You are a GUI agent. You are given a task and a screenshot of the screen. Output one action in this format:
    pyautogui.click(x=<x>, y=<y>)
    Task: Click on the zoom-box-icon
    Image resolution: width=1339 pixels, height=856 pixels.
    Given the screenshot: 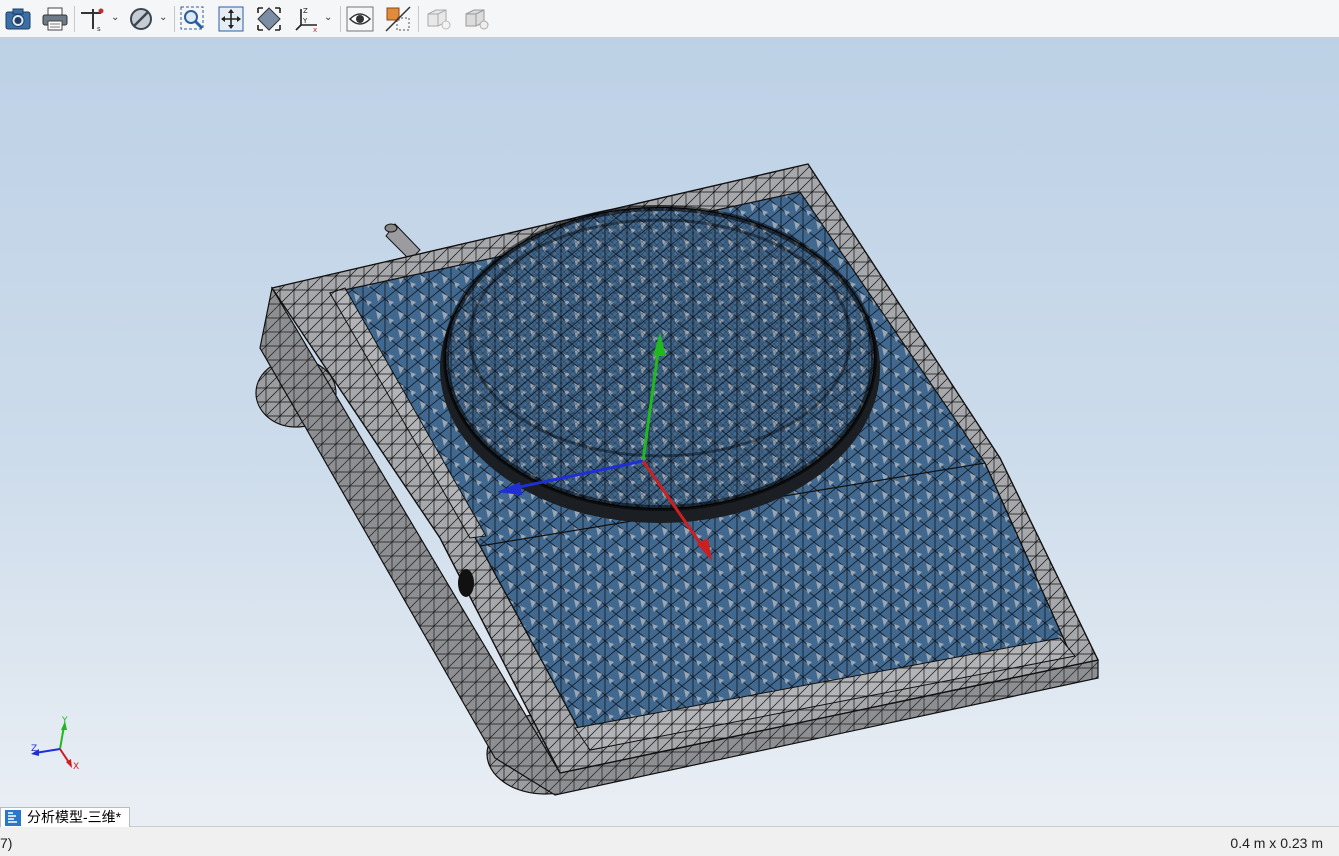 What is the action you would take?
    pyautogui.click(x=192, y=18)
    